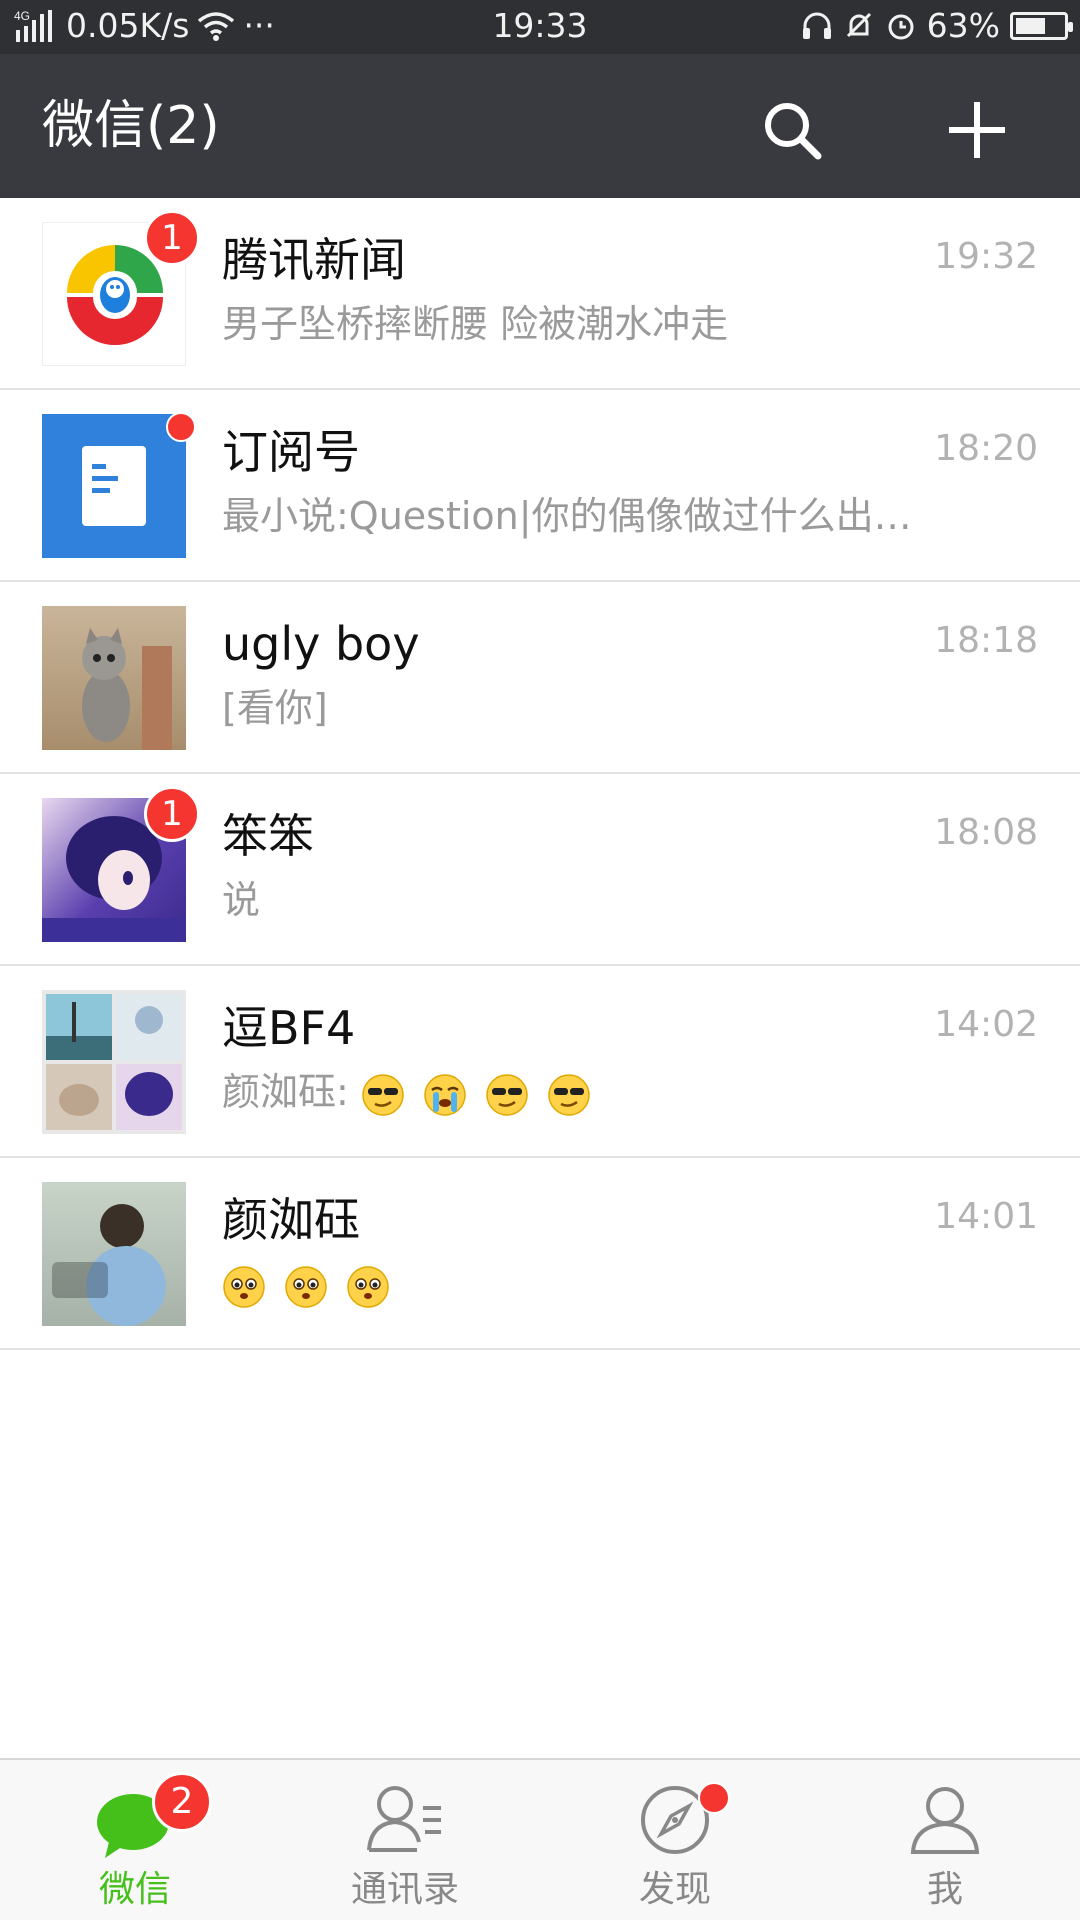  I want to click on group-avatar, so click(114, 1062).